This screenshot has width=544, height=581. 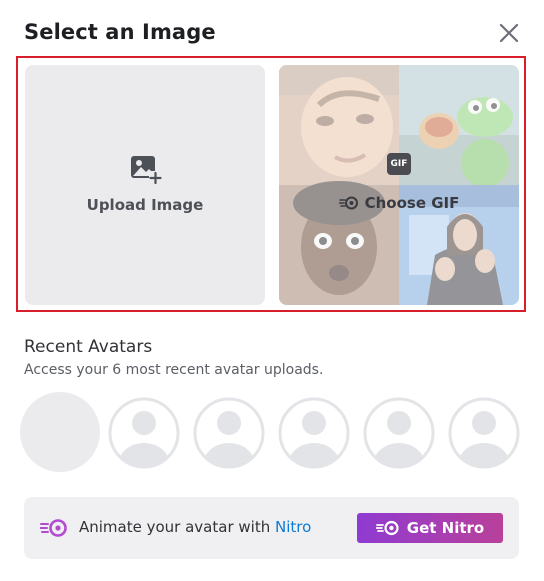 I want to click on modal-title: Select an Image, so click(x=120, y=32).